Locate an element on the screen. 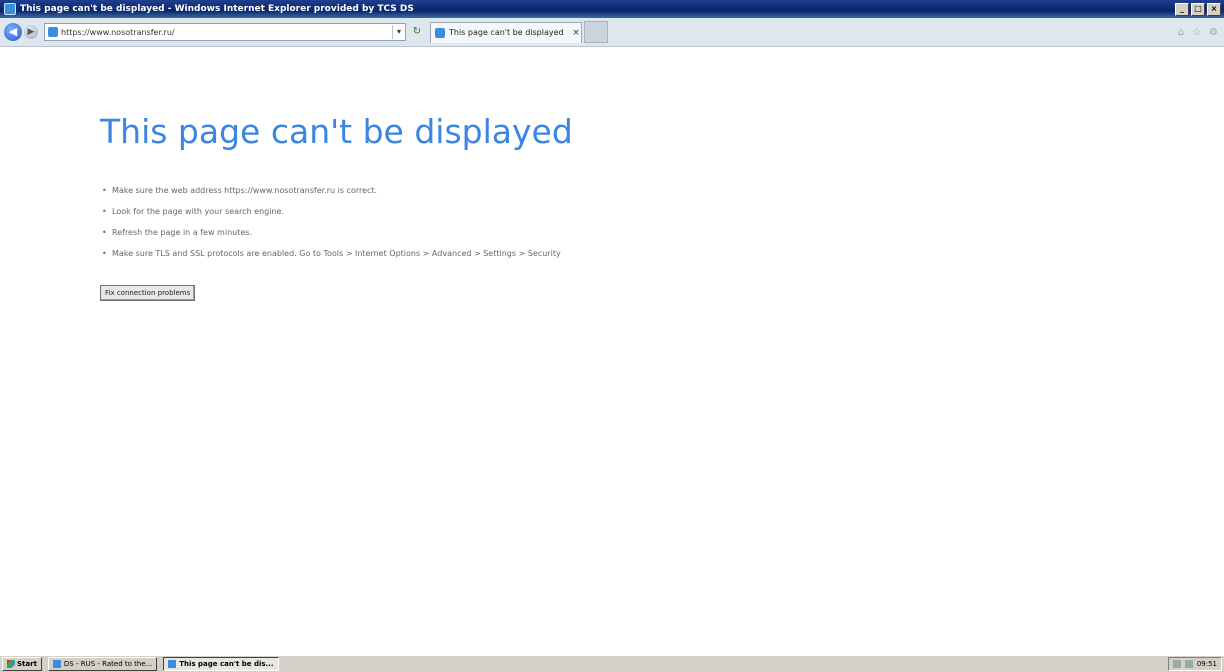  refresh-button: ↻ is located at coordinates (417, 32).